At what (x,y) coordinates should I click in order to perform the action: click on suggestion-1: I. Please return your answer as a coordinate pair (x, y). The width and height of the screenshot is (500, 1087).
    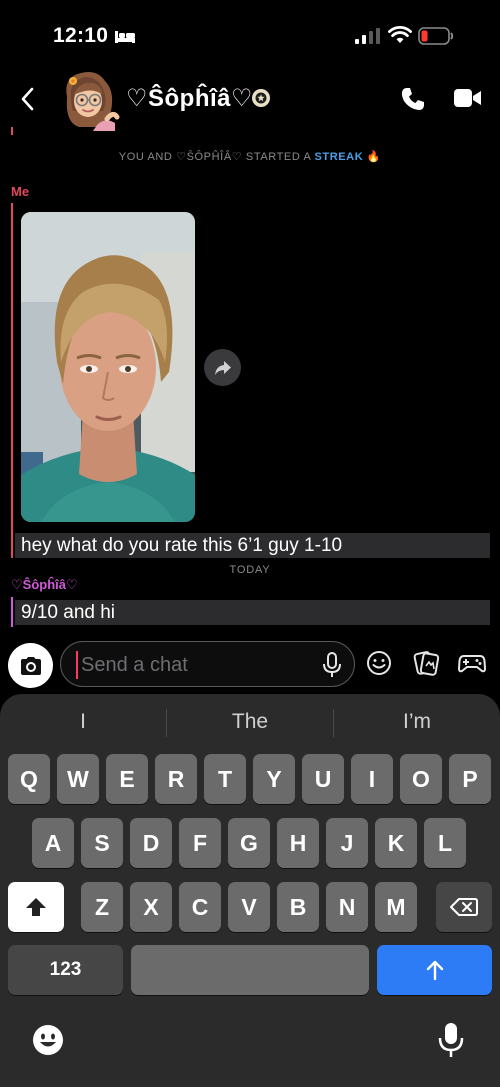
    Looking at the image, I should click on (83, 722).